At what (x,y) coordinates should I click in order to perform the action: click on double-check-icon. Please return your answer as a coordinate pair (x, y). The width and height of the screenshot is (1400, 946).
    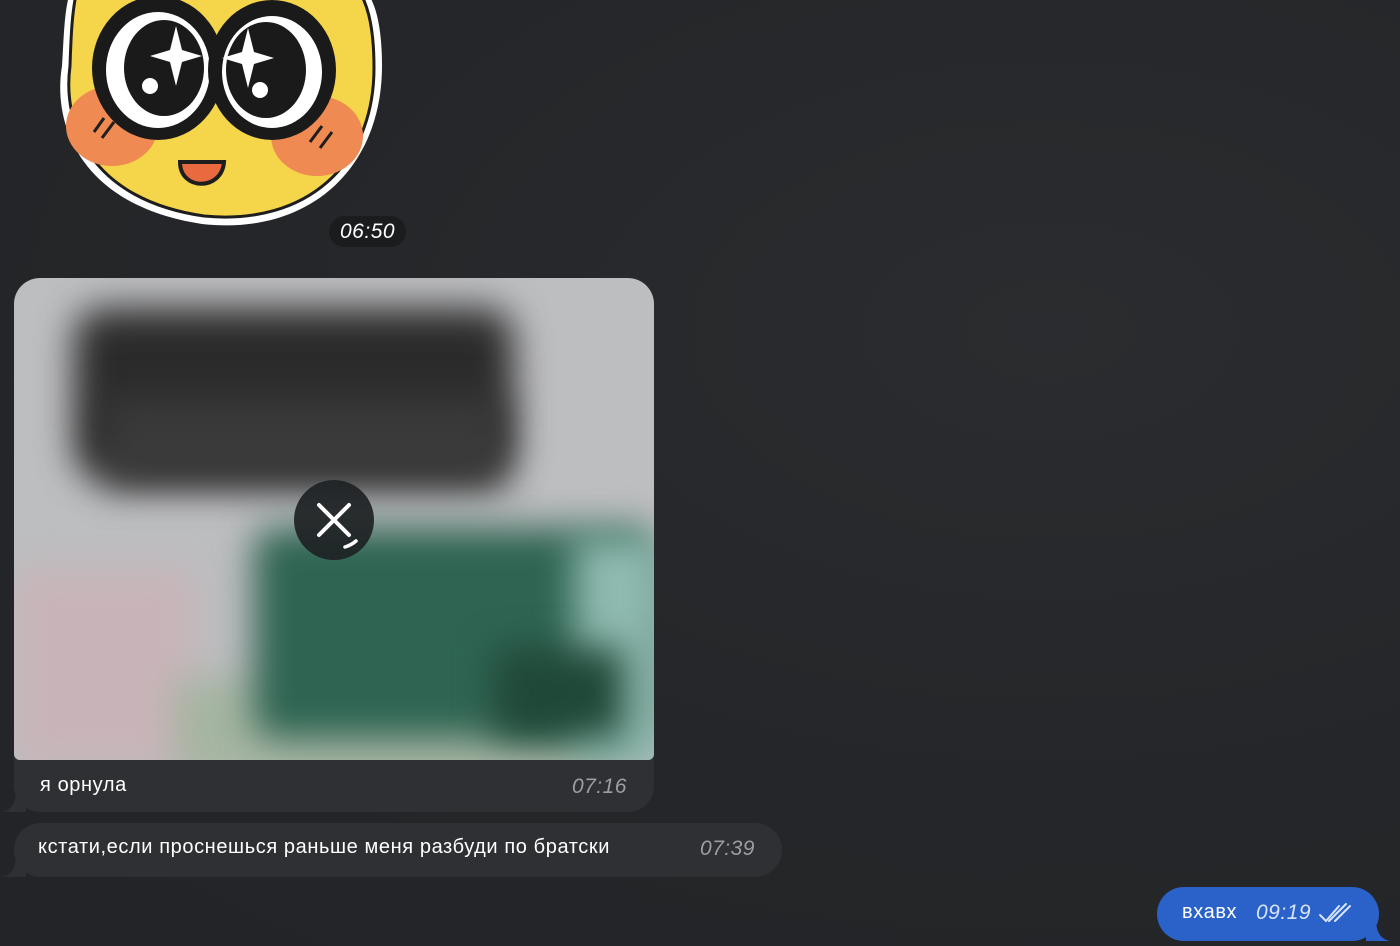
    Looking at the image, I should click on (1335, 912).